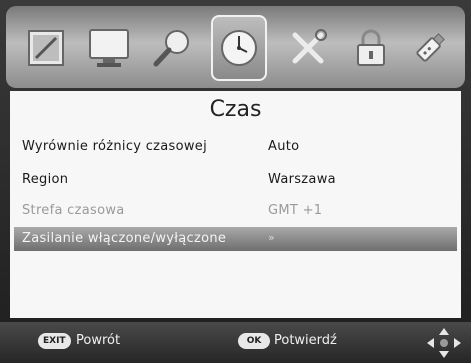  What do you see at coordinates (73, 210) in the screenshot?
I see `setting-label: Strefa czasowa` at bounding box center [73, 210].